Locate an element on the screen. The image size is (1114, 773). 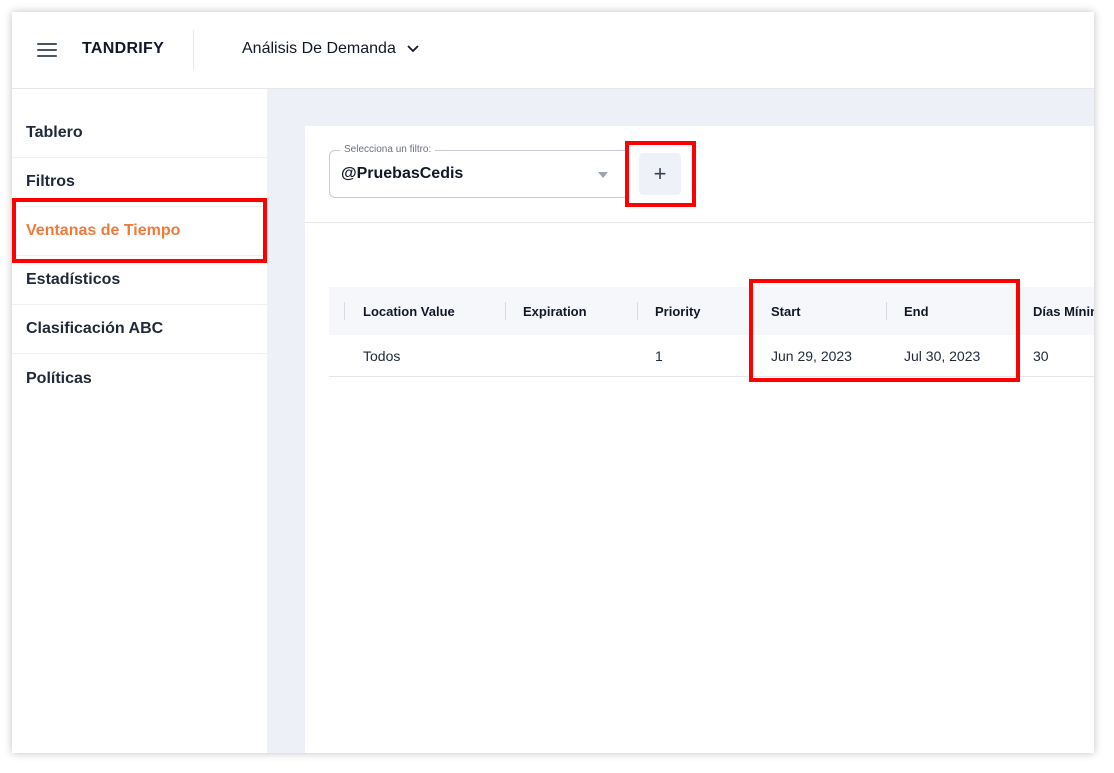
column-header-location-value: Location Value is located at coordinates (409, 311).